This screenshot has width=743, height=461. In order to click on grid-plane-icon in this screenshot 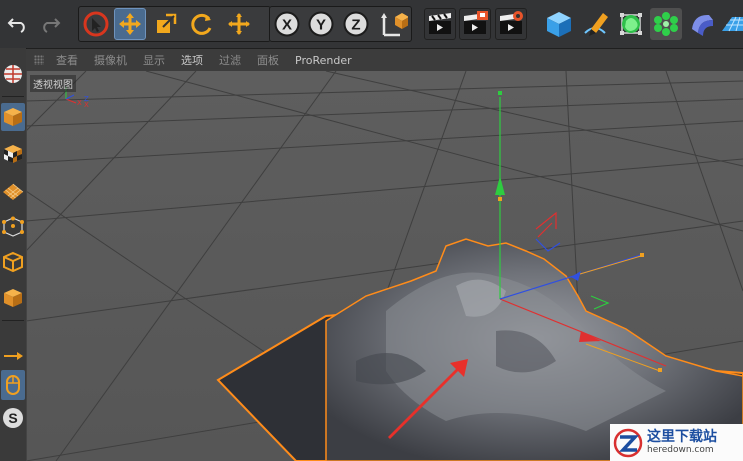, I will do `click(13, 191)`.